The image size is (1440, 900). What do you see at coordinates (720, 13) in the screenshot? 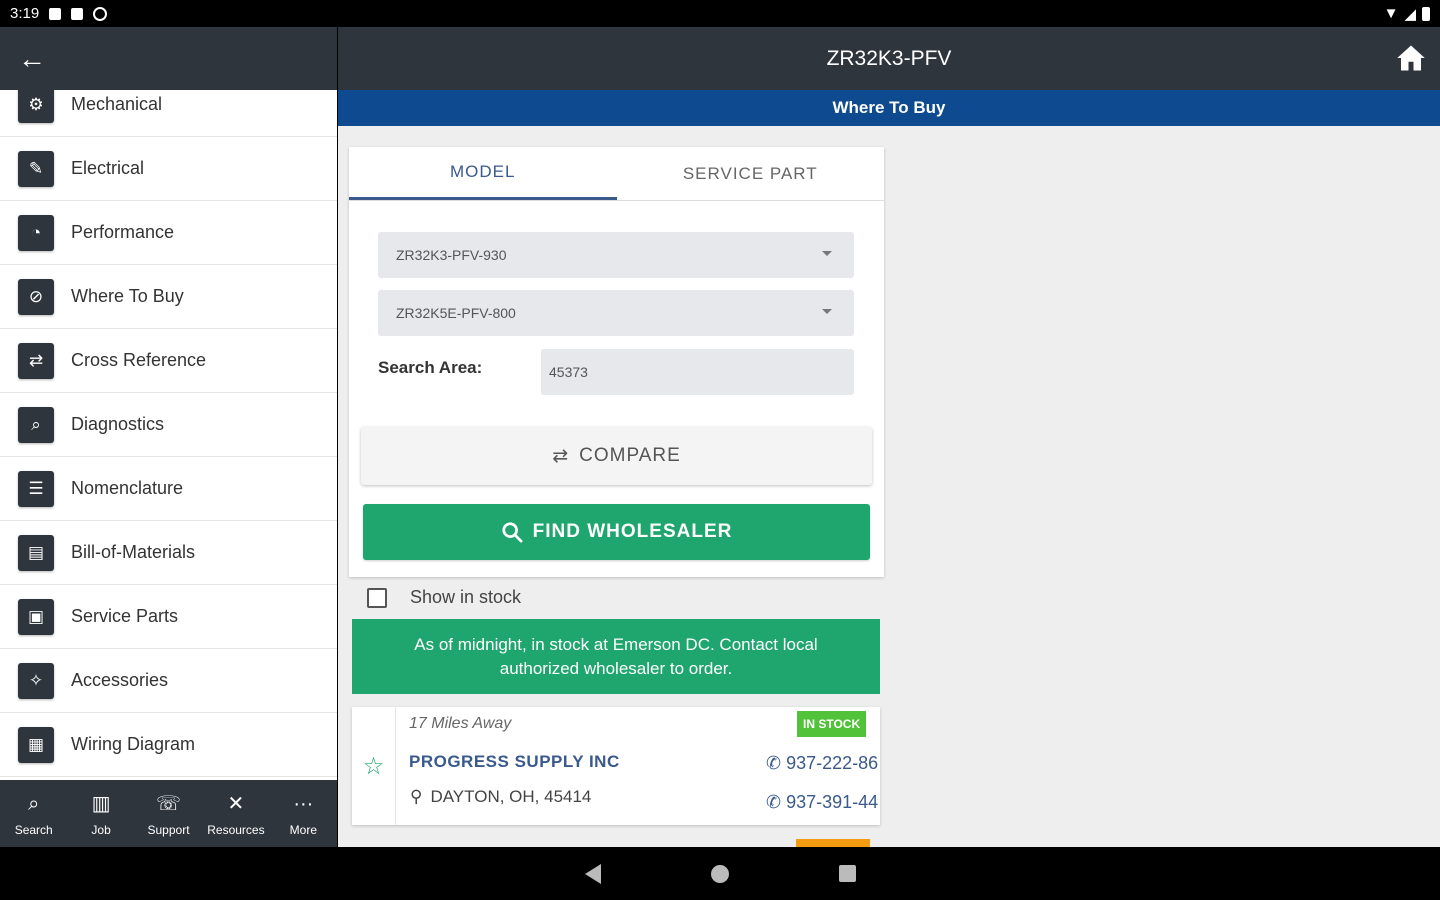
I see `status-bar: 3:19 ▼ ◢` at bounding box center [720, 13].